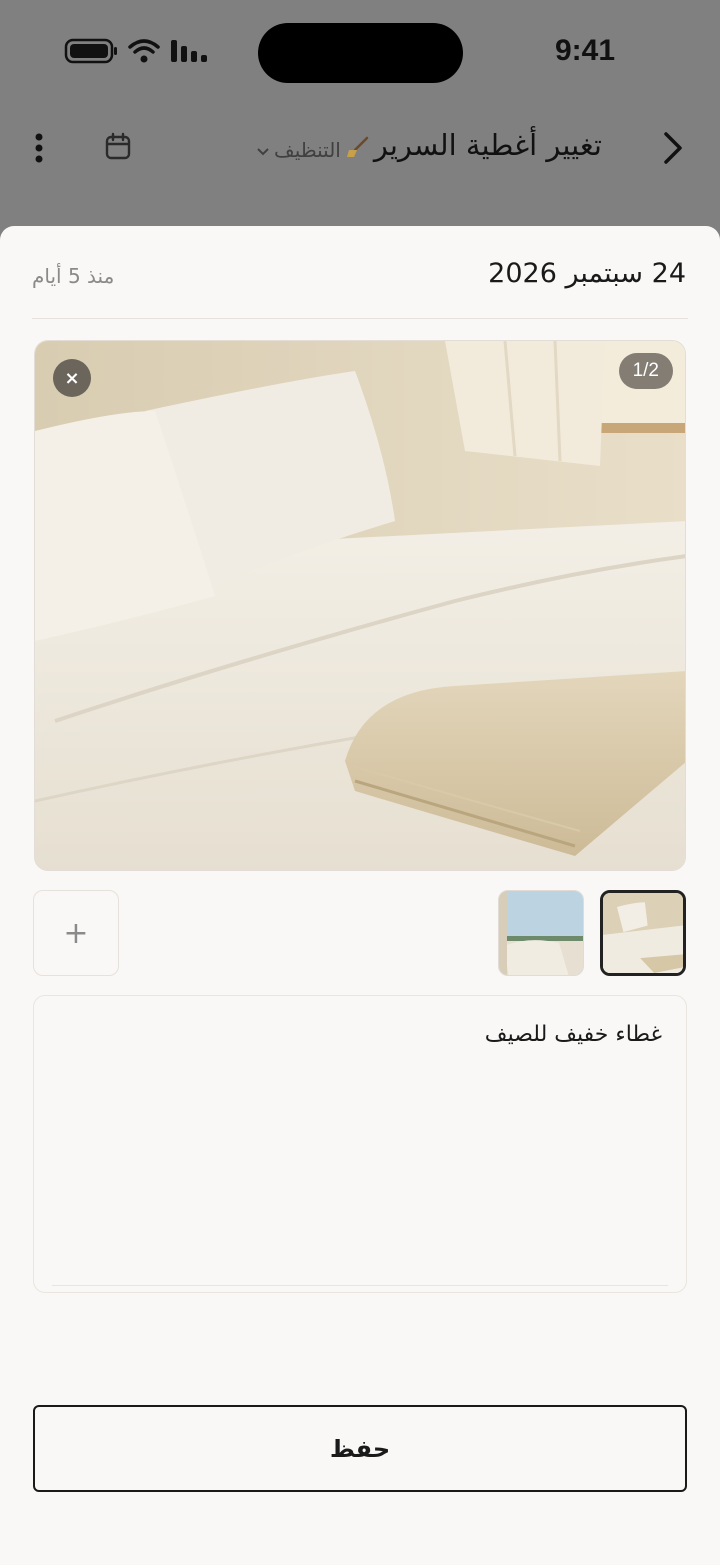 The width and height of the screenshot is (720, 1565). I want to click on dynamic-island, so click(360, 53).